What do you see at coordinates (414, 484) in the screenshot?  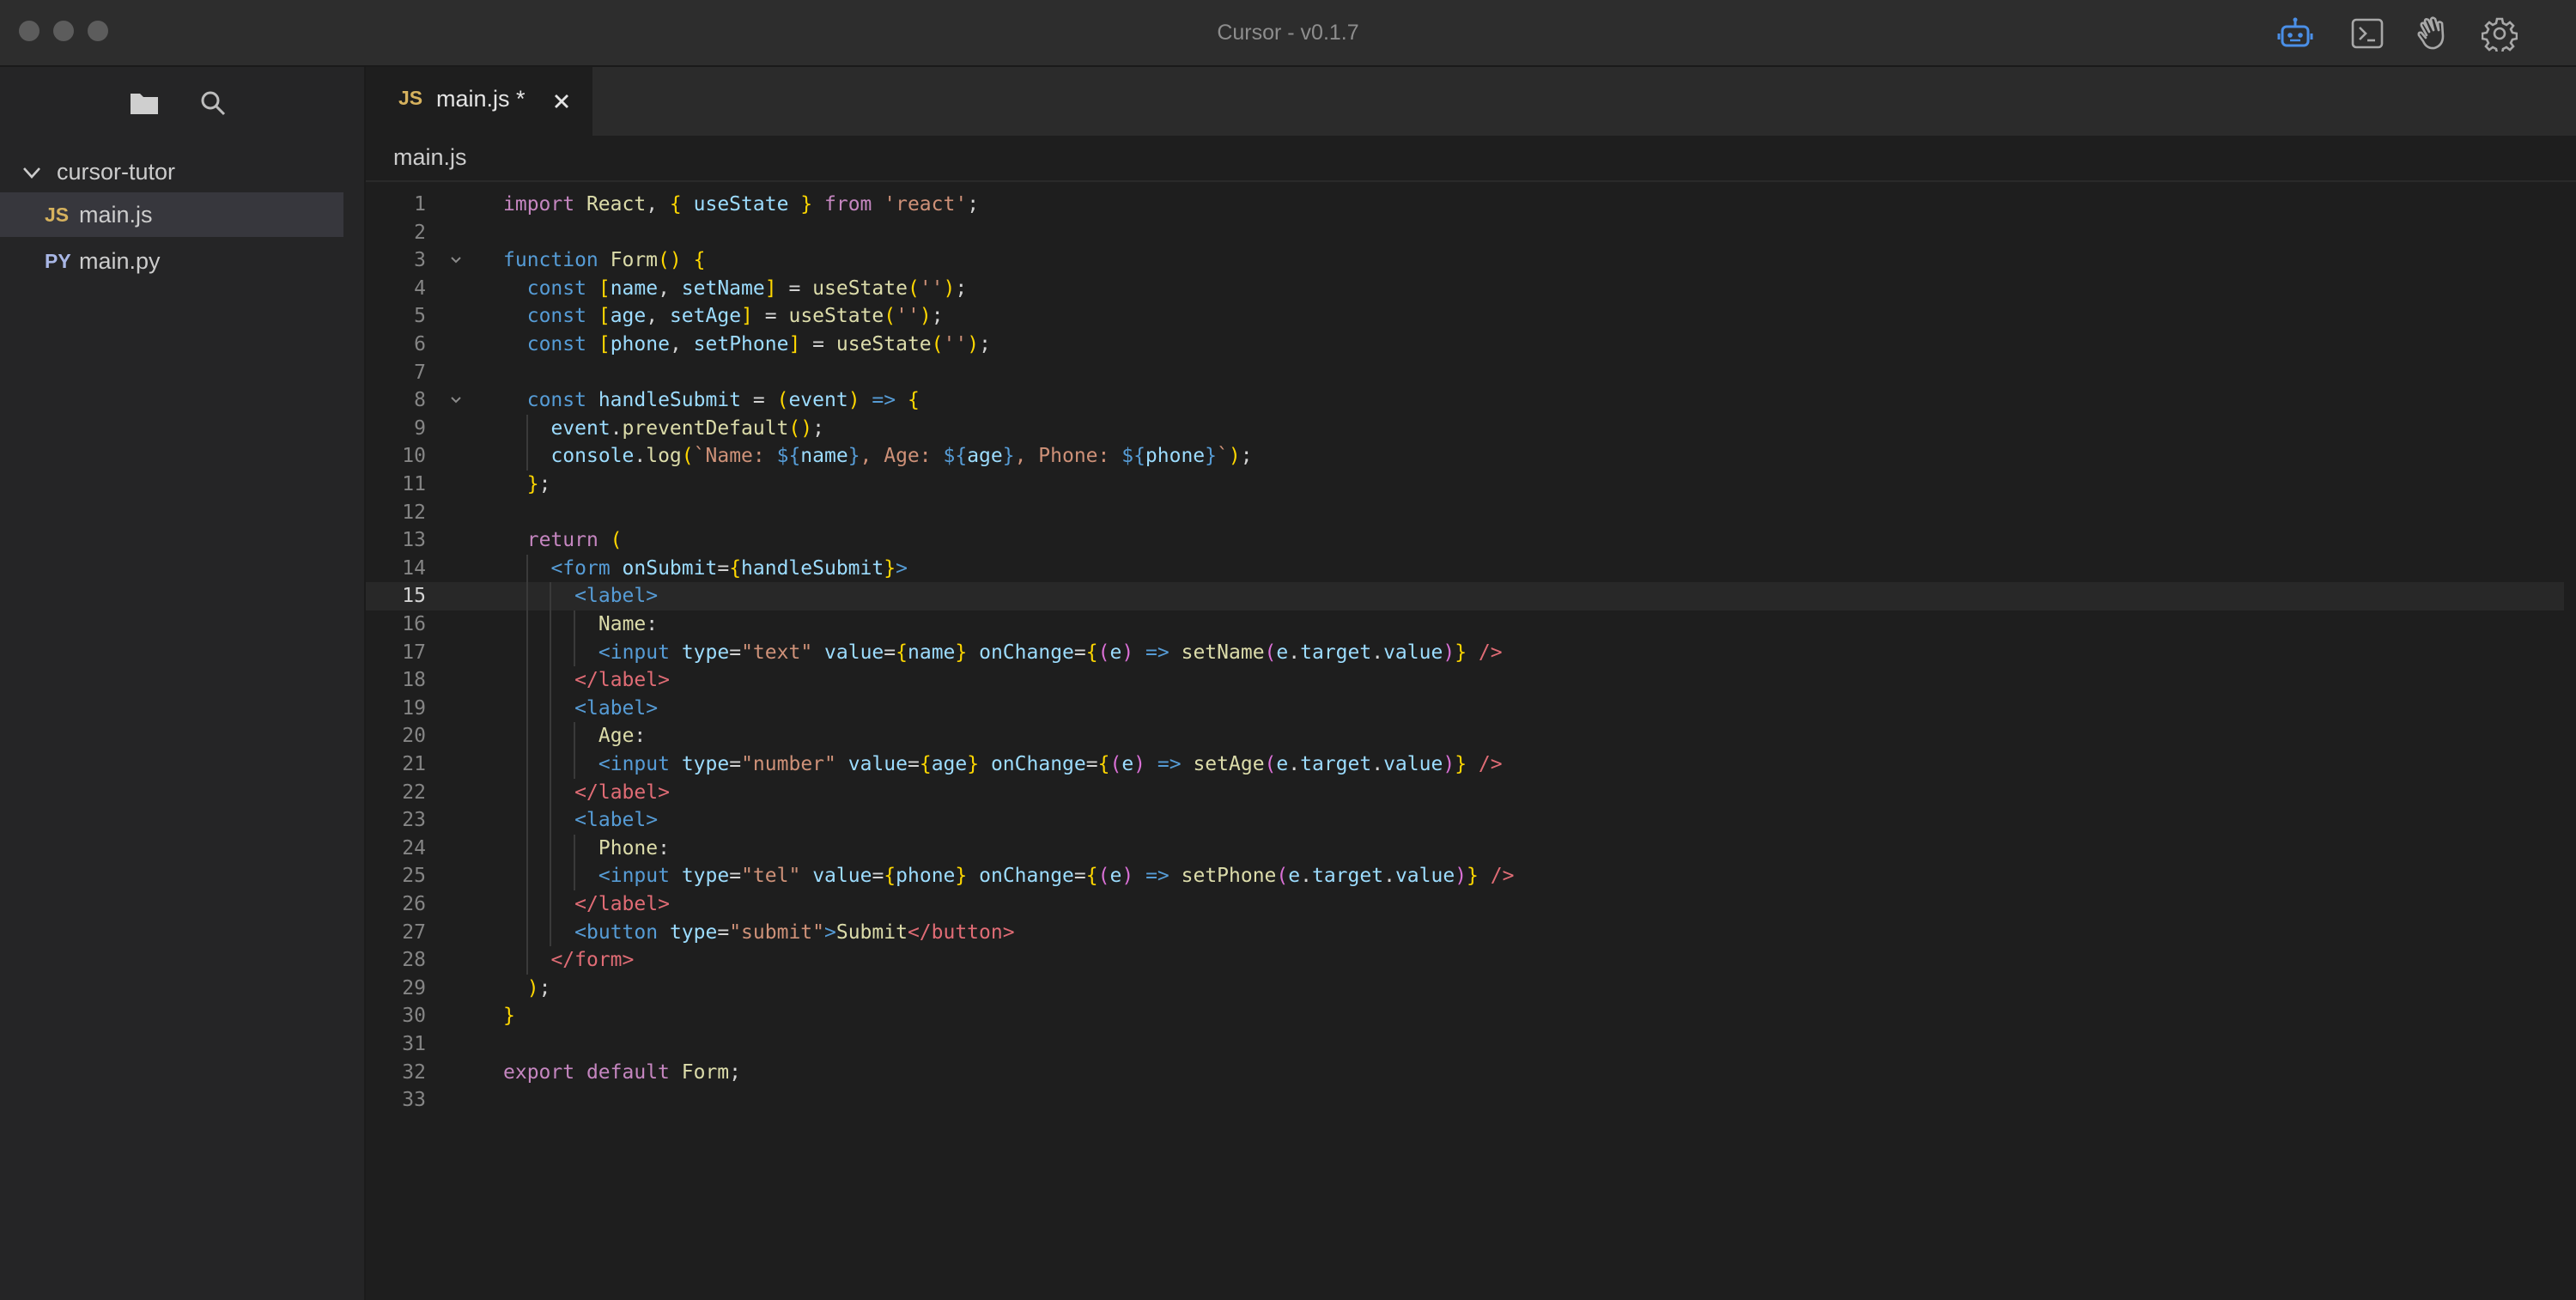 I see `line-number: 11` at bounding box center [414, 484].